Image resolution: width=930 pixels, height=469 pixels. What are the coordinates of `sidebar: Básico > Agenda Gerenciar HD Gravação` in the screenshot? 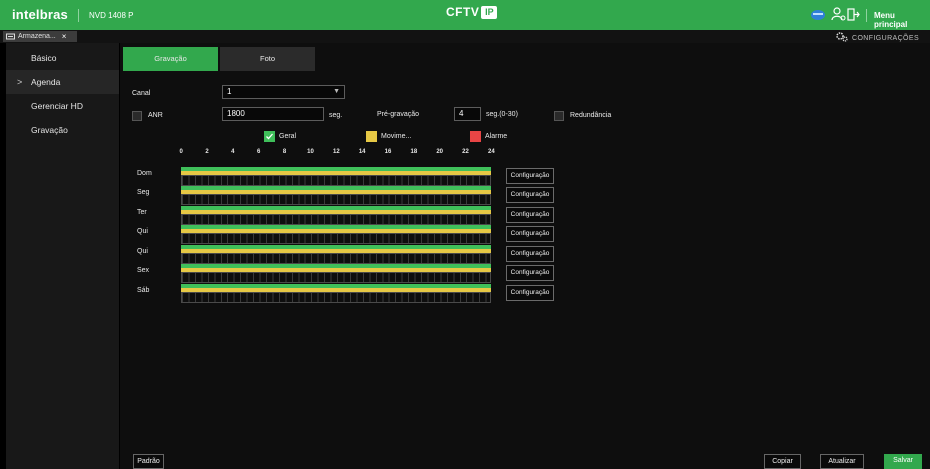 It's located at (62, 256).